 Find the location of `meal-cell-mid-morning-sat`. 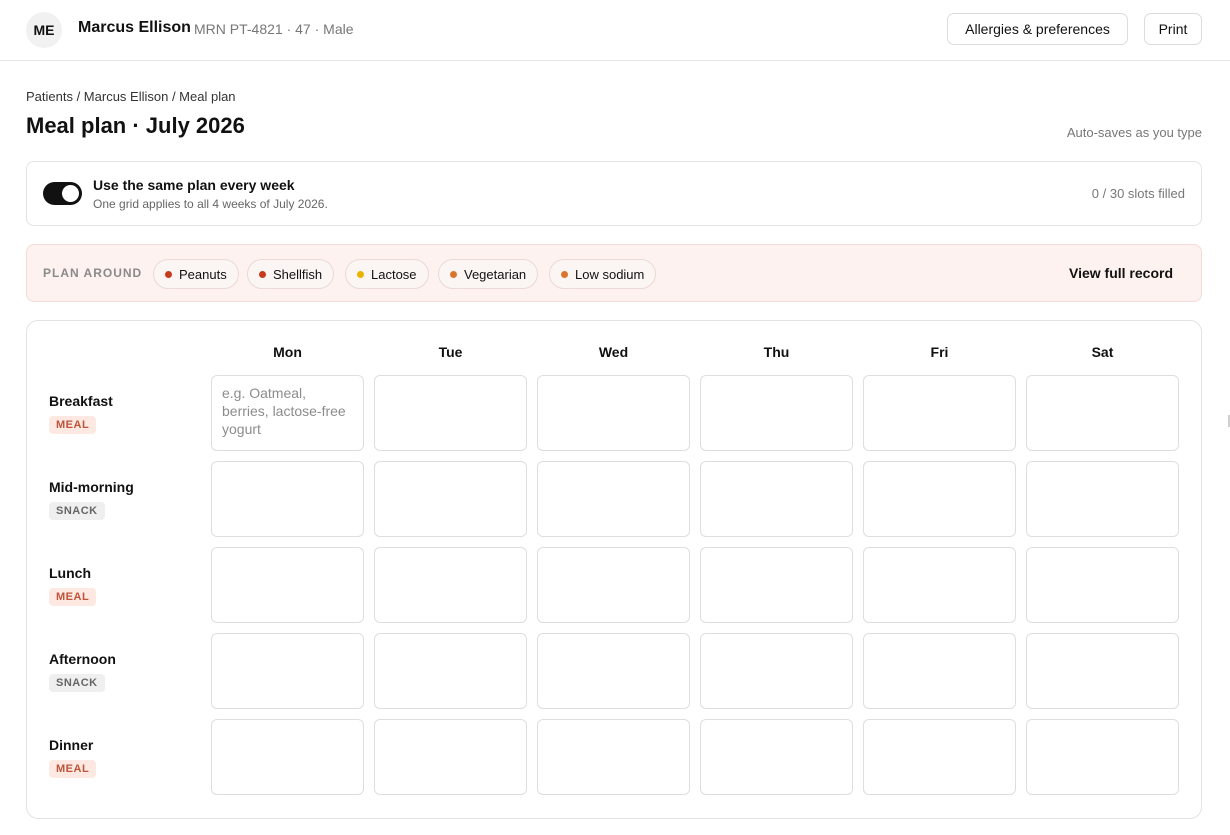

meal-cell-mid-morning-sat is located at coordinates (1102, 499).